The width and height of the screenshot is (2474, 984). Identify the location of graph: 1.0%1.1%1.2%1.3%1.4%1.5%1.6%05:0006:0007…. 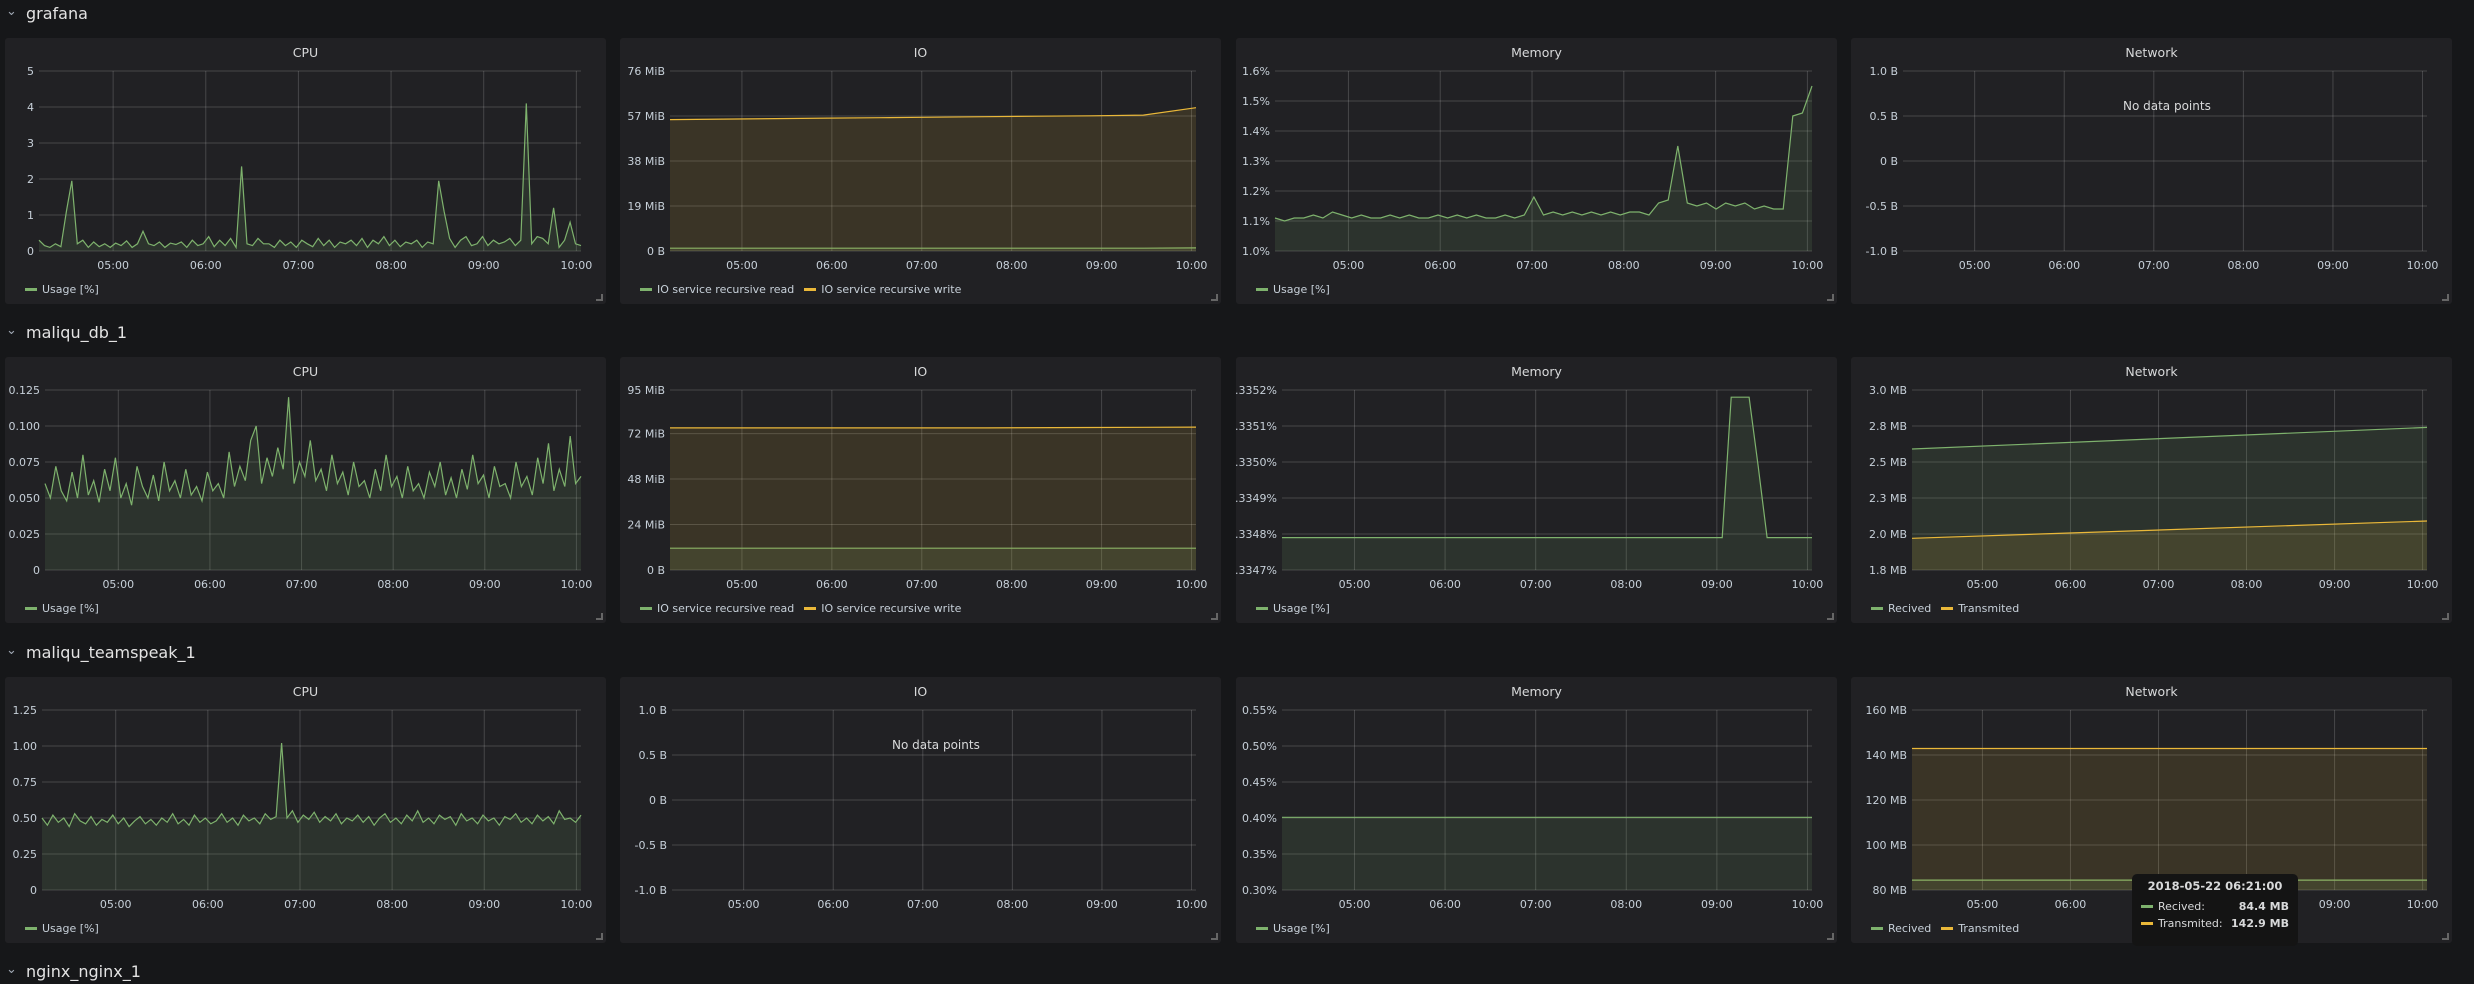
(1536, 171).